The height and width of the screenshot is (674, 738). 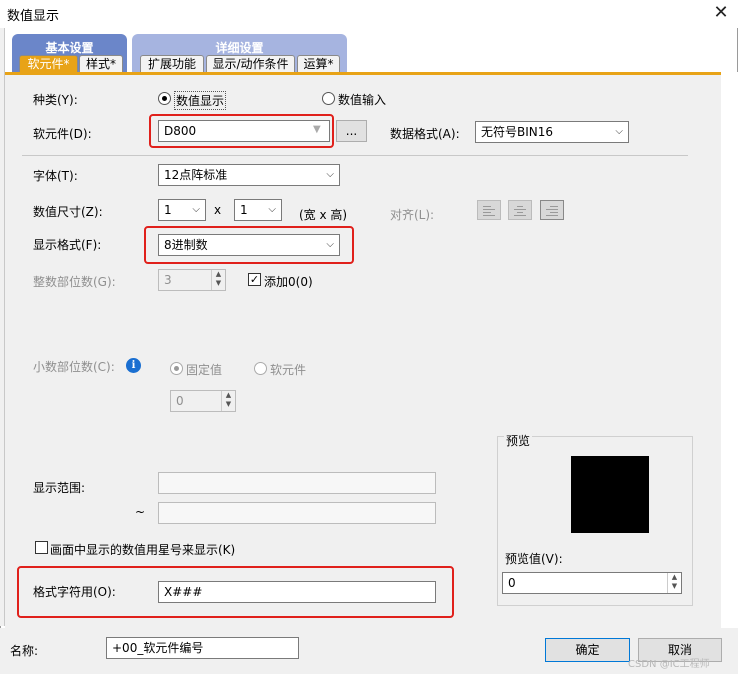 I want to click on align-label: 对齐(L):, so click(x=412, y=215).